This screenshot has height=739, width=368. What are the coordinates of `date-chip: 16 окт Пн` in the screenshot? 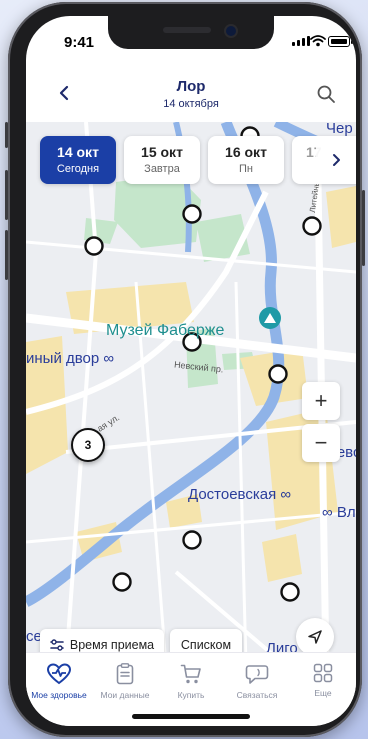 It's located at (246, 160).